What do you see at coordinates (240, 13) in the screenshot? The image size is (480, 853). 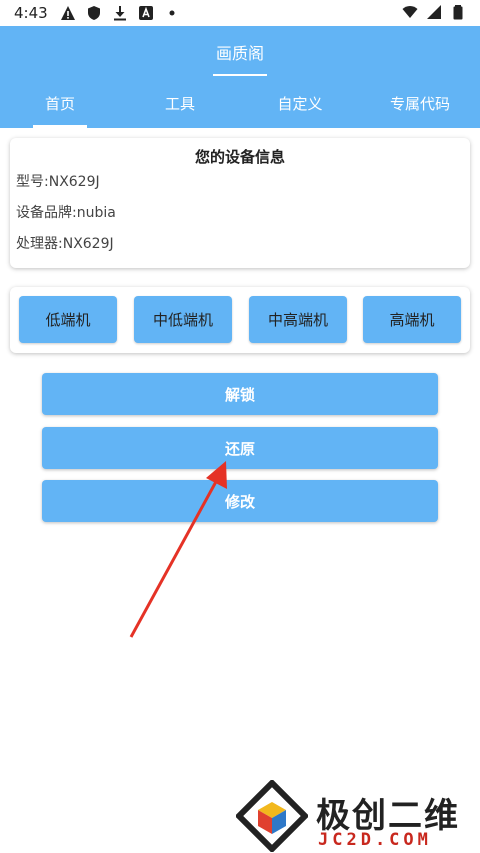 I see `status-bar: 4:43` at bounding box center [240, 13].